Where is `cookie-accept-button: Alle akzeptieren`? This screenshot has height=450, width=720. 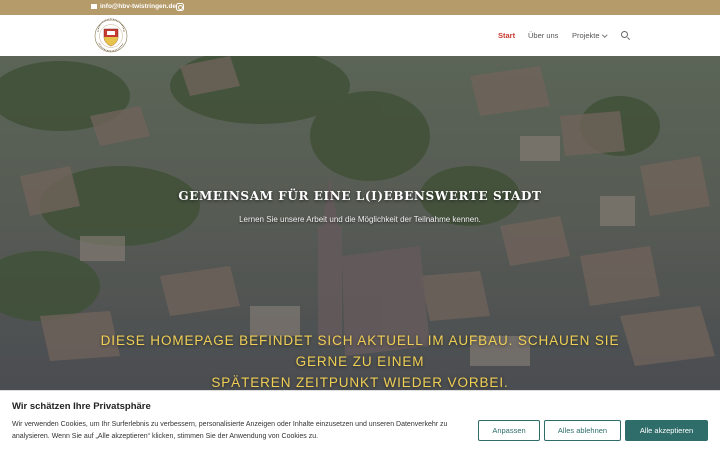
cookie-accept-button: Alle akzeptieren is located at coordinates (666, 430).